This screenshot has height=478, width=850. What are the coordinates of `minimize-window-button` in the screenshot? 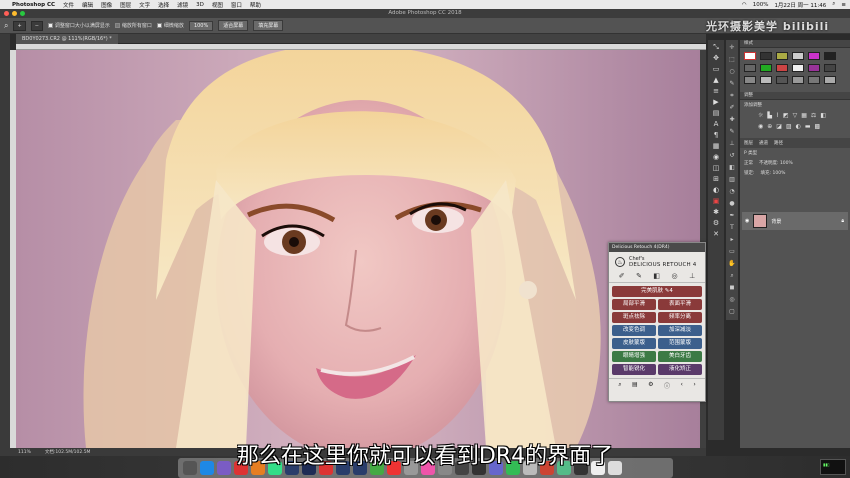 It's located at (14, 13).